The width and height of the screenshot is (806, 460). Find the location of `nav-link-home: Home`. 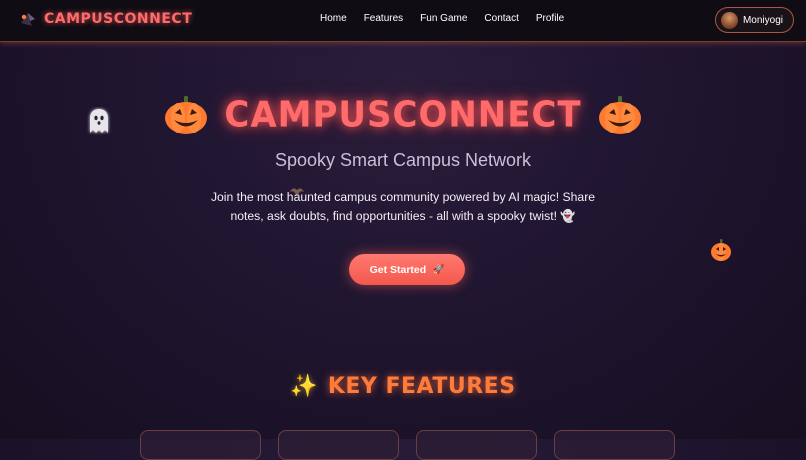

nav-link-home: Home is located at coordinates (333, 18).